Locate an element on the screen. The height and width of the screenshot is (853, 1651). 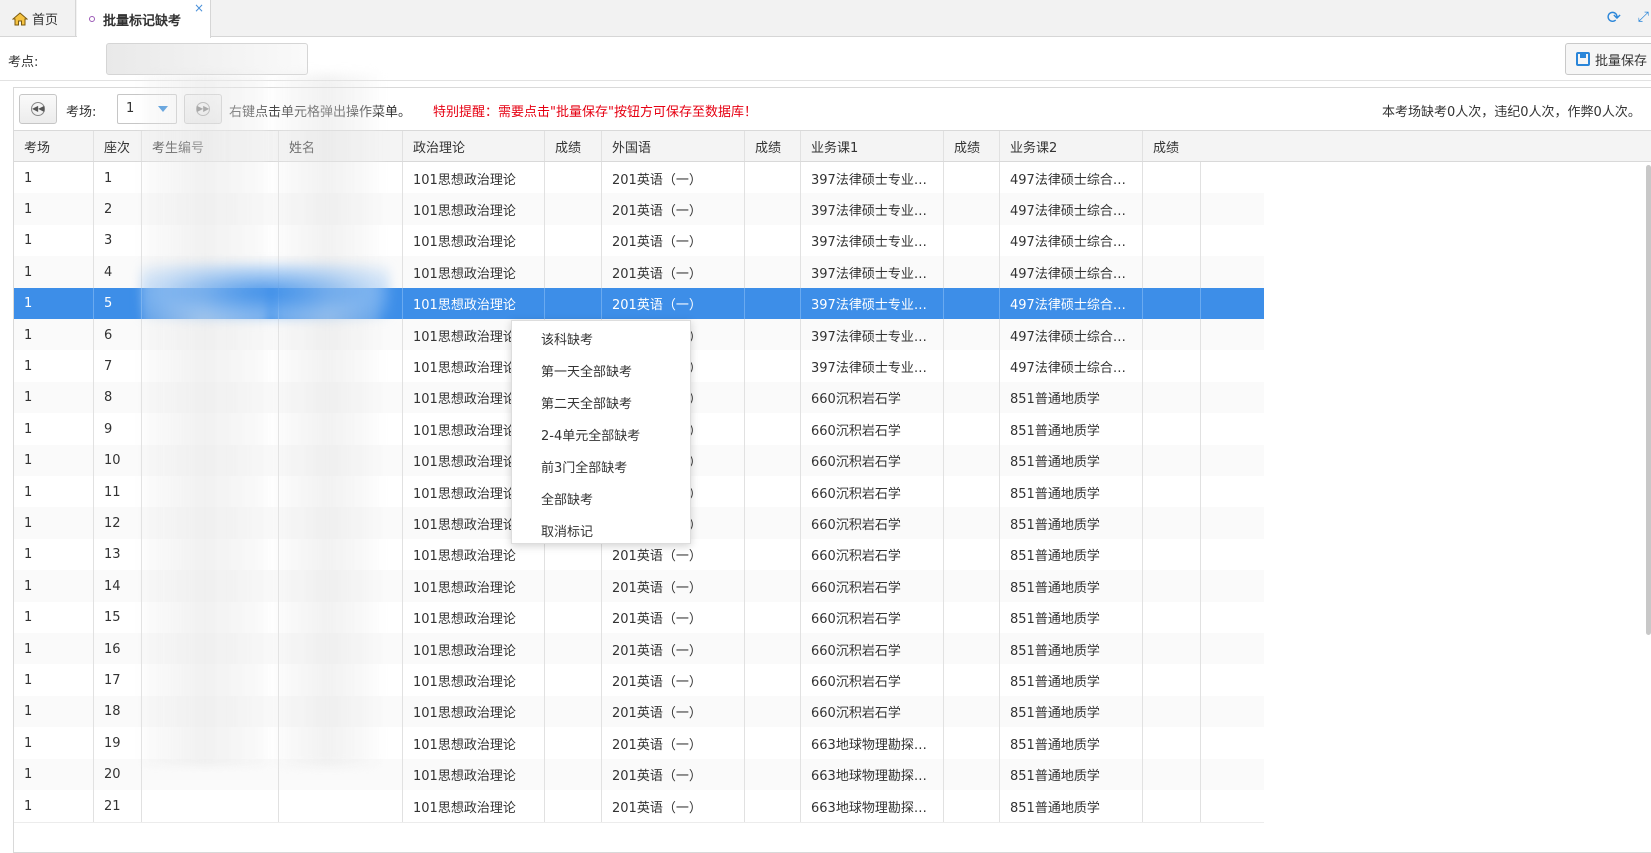
cell-col-zuoci: 14 is located at coordinates (118, 586).